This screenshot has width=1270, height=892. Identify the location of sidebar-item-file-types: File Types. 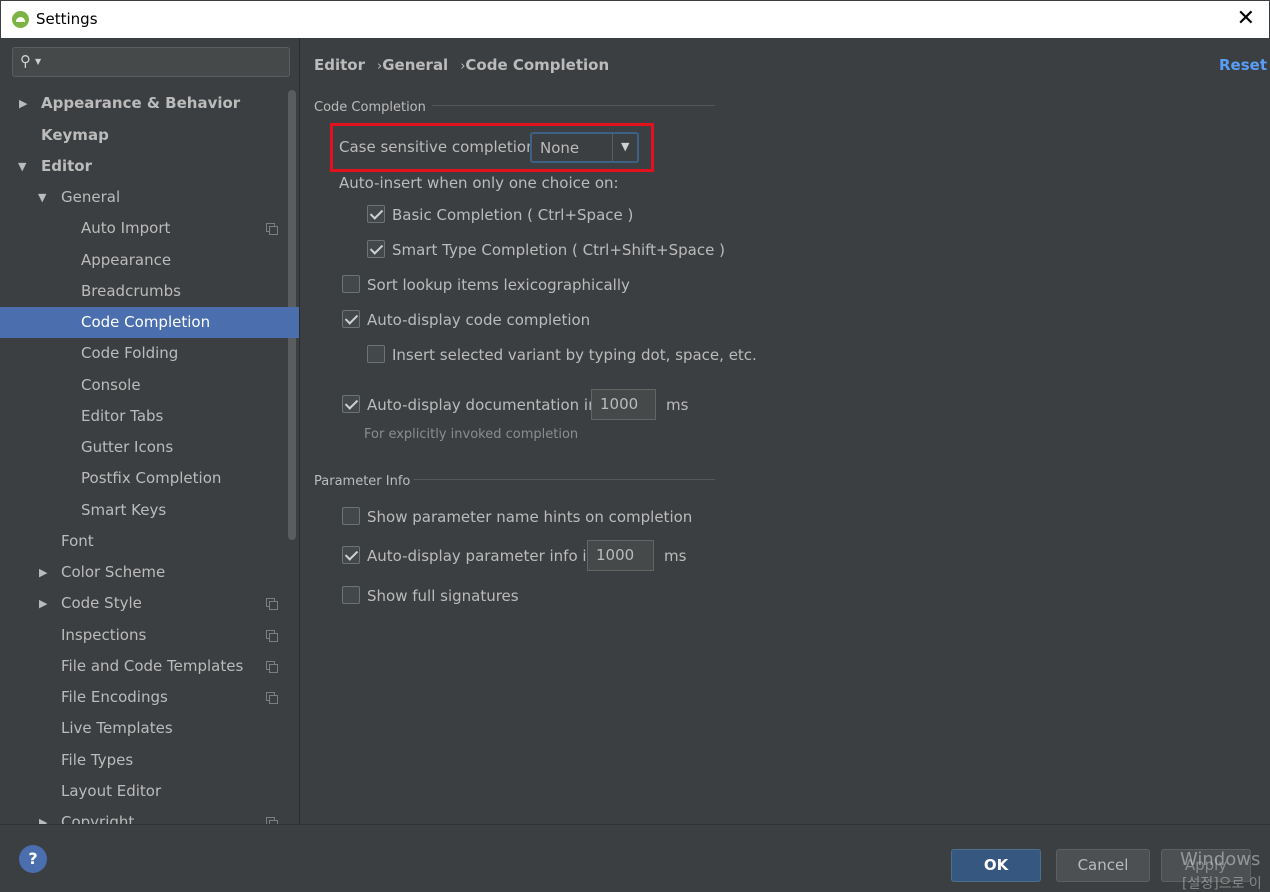
(149, 760).